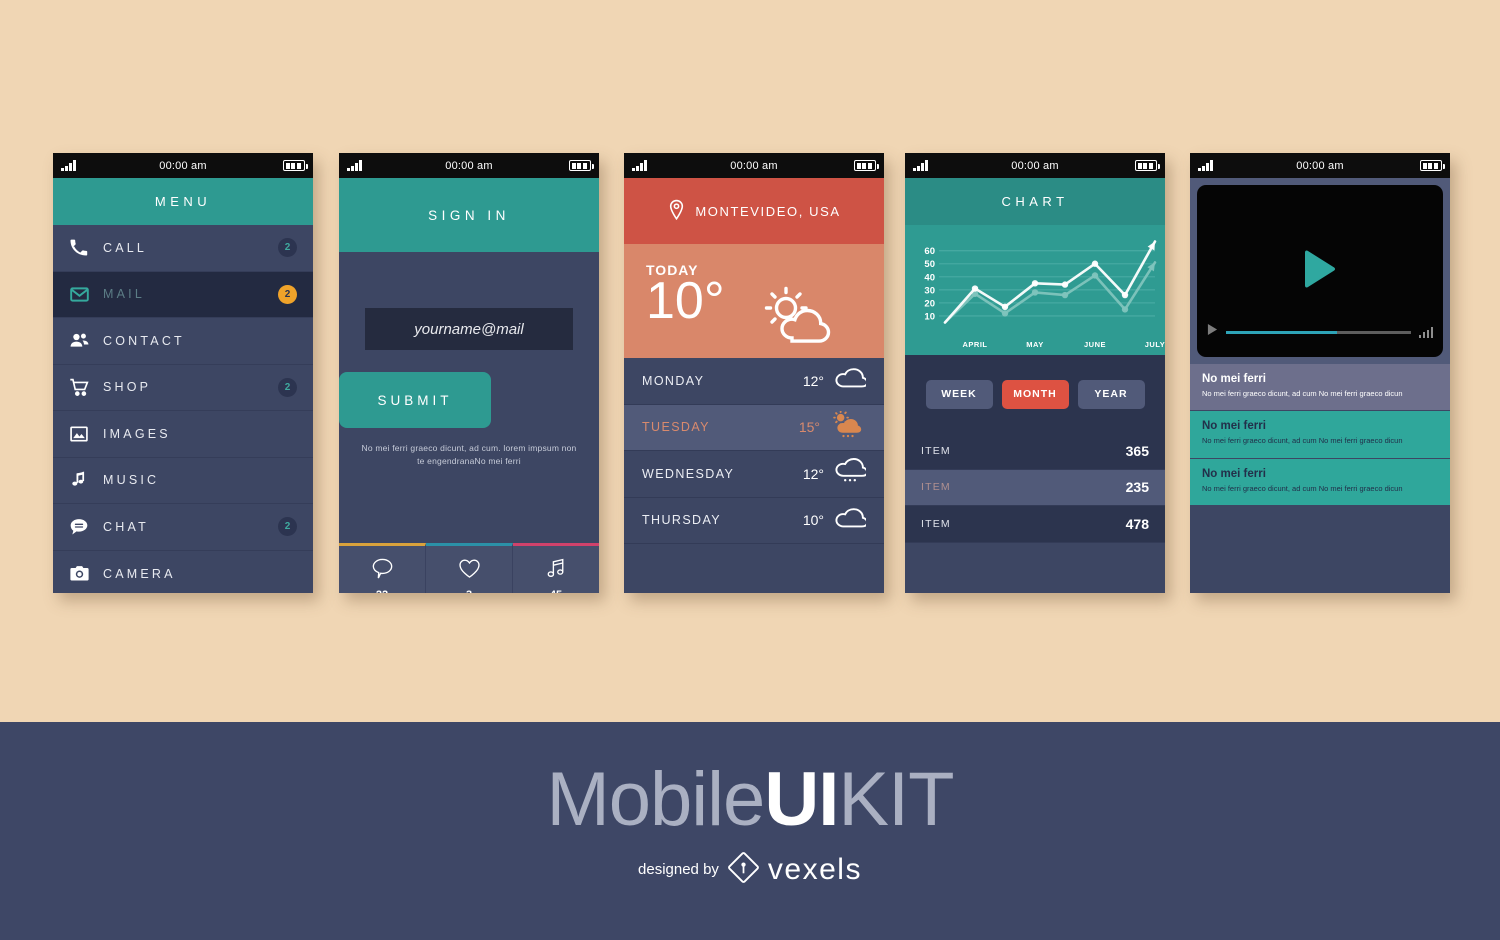 The height and width of the screenshot is (940, 1500). What do you see at coordinates (469, 571) in the screenshot?
I see `heart-icon` at bounding box center [469, 571].